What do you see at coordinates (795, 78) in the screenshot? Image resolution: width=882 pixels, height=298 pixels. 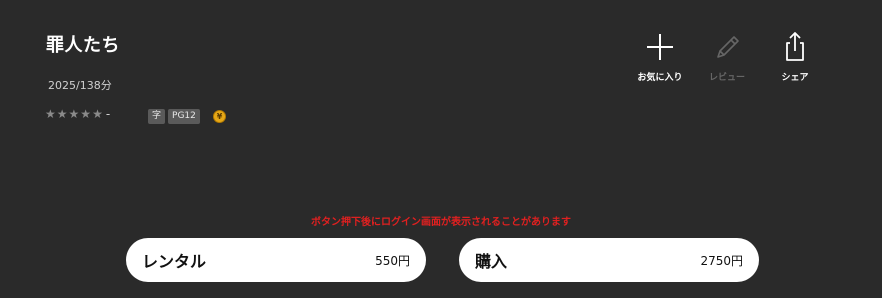 I see `share-label: シェア` at bounding box center [795, 78].